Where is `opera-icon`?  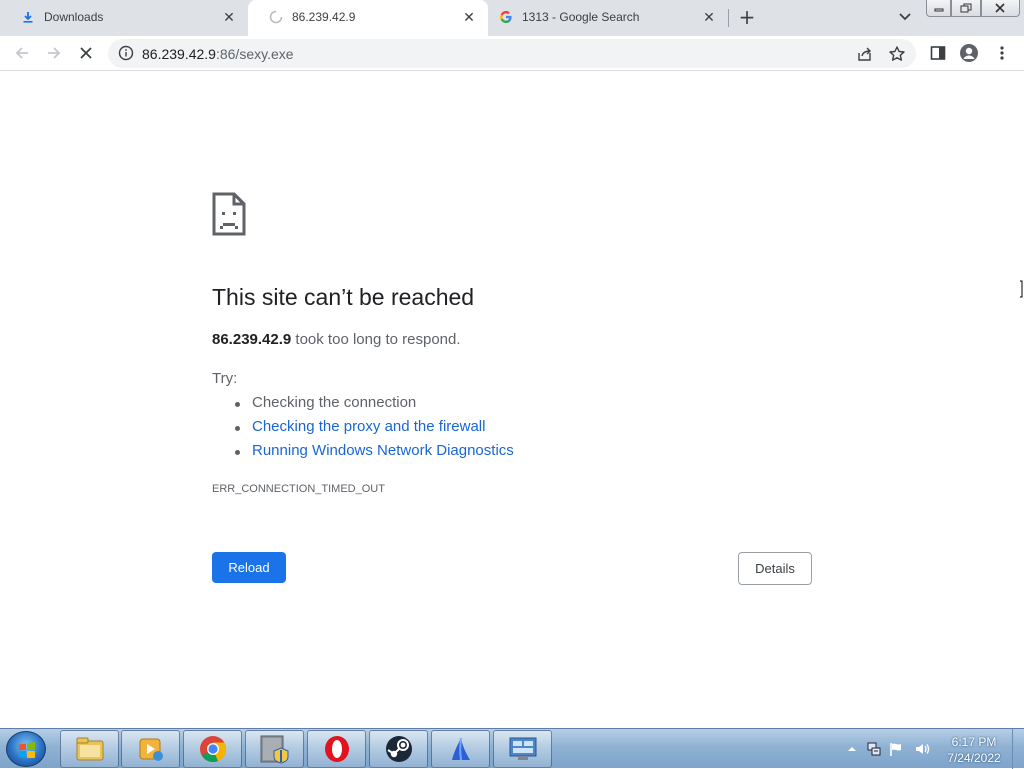 opera-icon is located at coordinates (336, 749).